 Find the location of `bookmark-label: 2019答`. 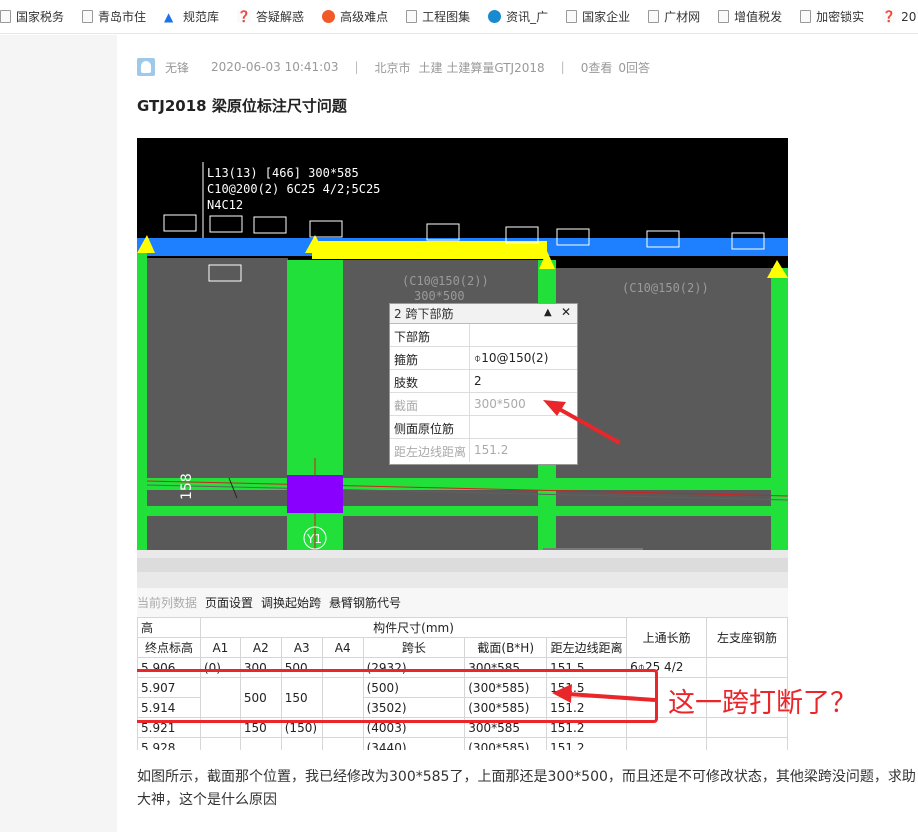

bookmark-label: 2019答 is located at coordinates (909, 17).